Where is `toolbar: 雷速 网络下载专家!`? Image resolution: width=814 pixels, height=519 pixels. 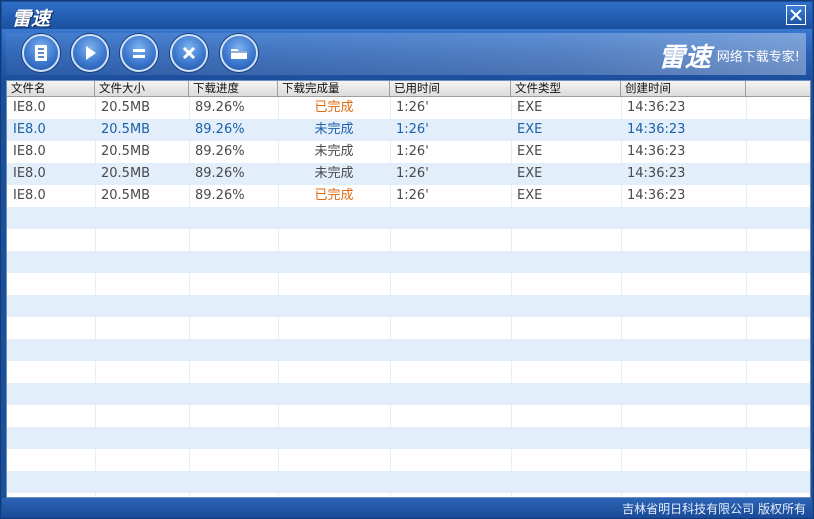
toolbar: 雷速 网络下载专家! is located at coordinates (407, 54).